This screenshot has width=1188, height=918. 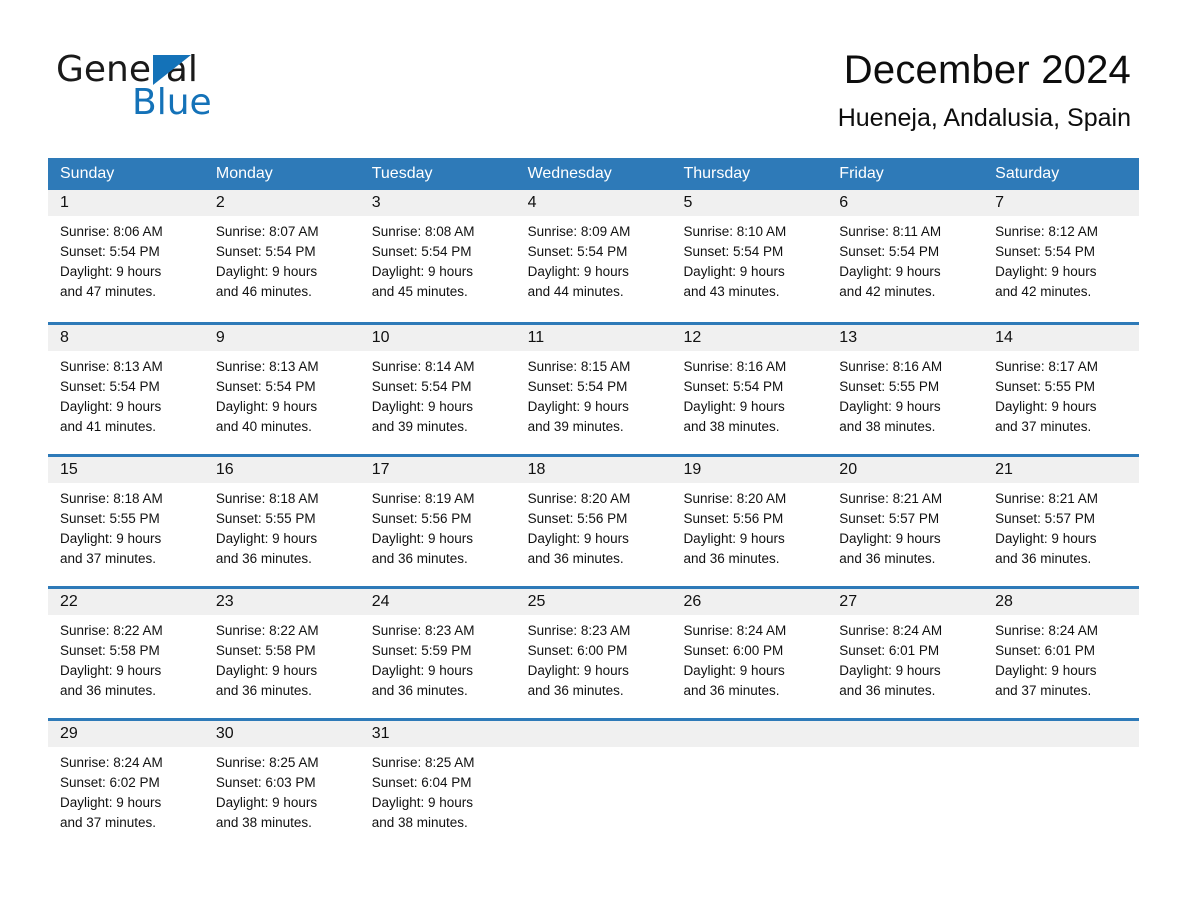 What do you see at coordinates (905, 470) in the screenshot?
I see `day-number: 20` at bounding box center [905, 470].